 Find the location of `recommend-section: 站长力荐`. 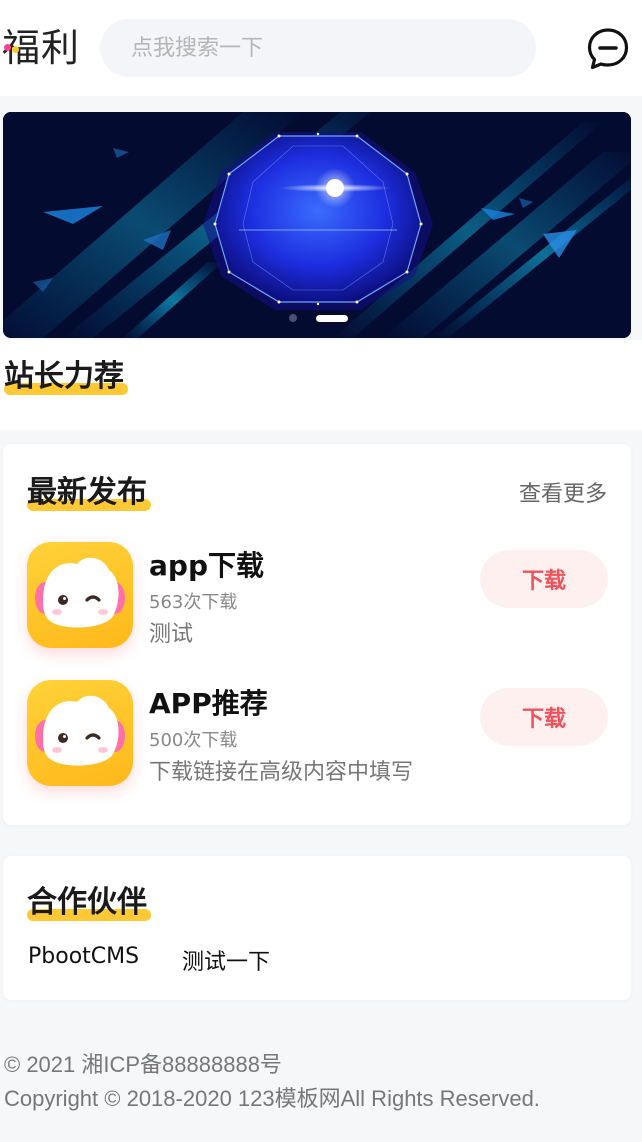

recommend-section: 站长力荐 is located at coordinates (321, 385).